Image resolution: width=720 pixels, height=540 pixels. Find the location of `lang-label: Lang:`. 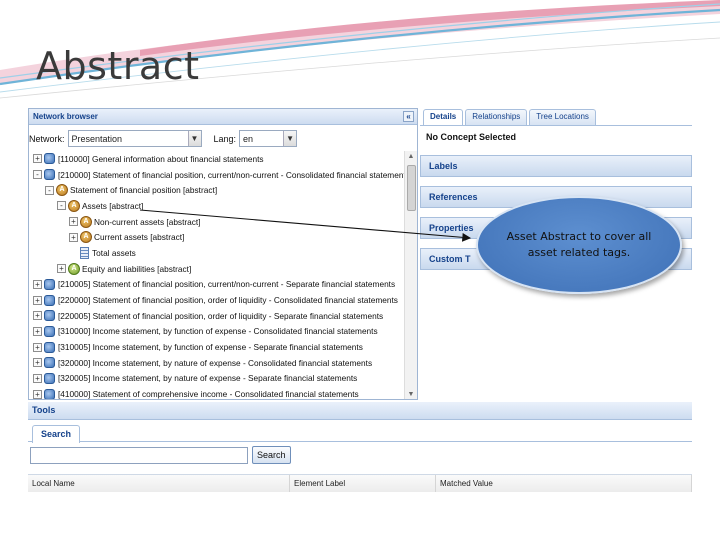

lang-label: Lang: is located at coordinates (225, 138).